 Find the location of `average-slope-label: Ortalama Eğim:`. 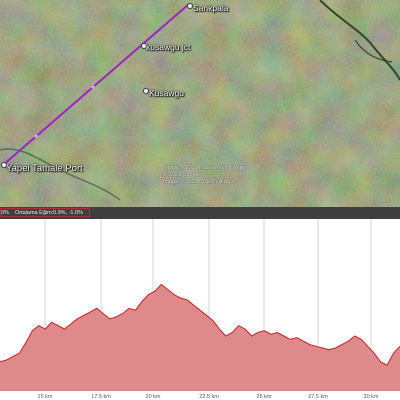

average-slope-label: Ortalama Eğim: is located at coordinates (34, 213).